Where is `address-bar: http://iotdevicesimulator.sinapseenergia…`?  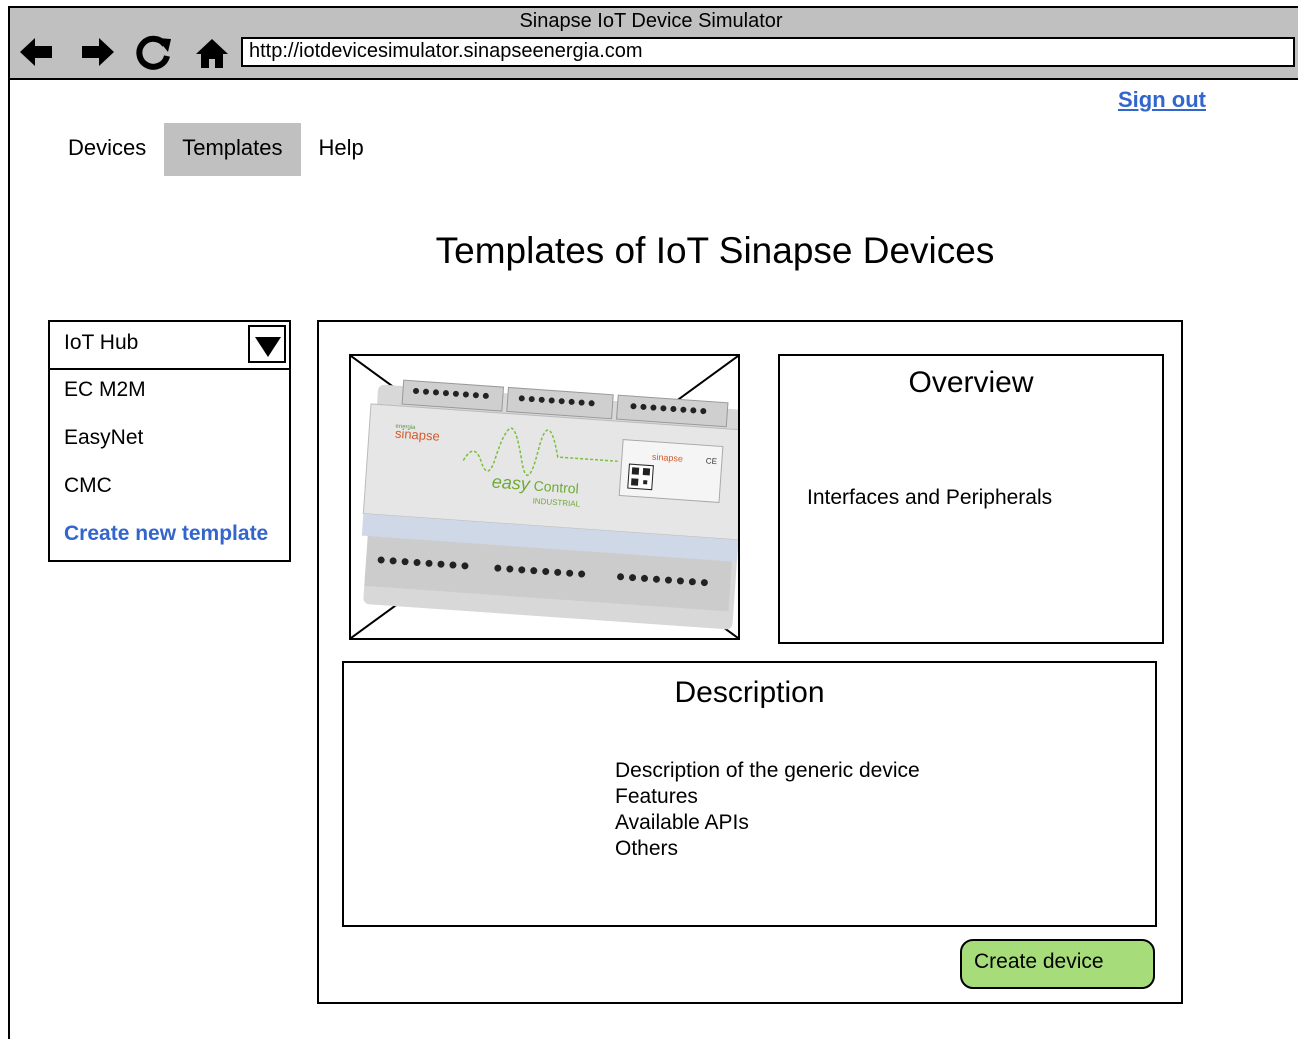
address-bar: http://iotdevicesimulator.sinapseenergia… is located at coordinates (768, 52).